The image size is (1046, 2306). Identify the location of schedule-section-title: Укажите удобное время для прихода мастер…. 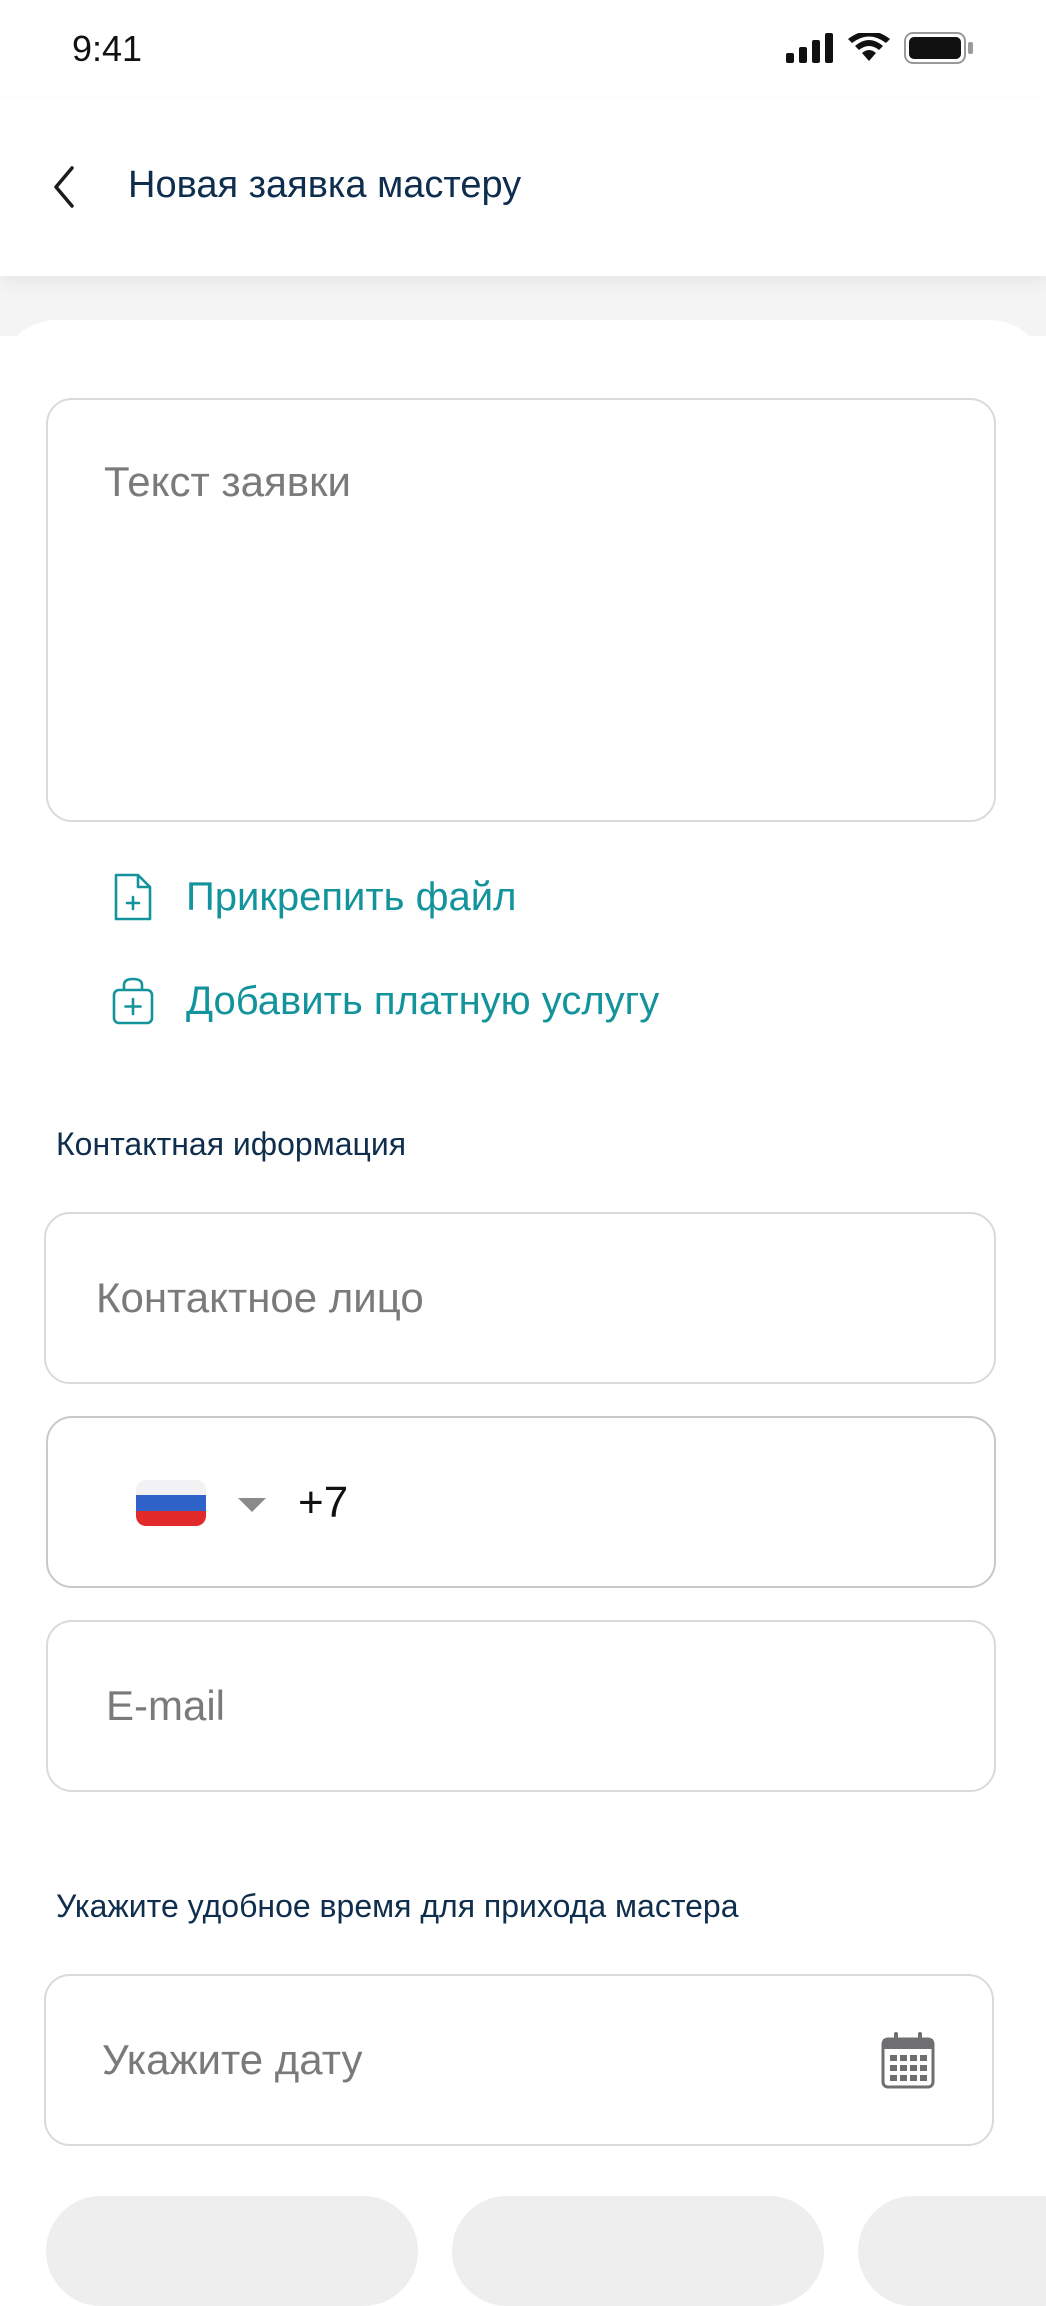
(397, 1906).